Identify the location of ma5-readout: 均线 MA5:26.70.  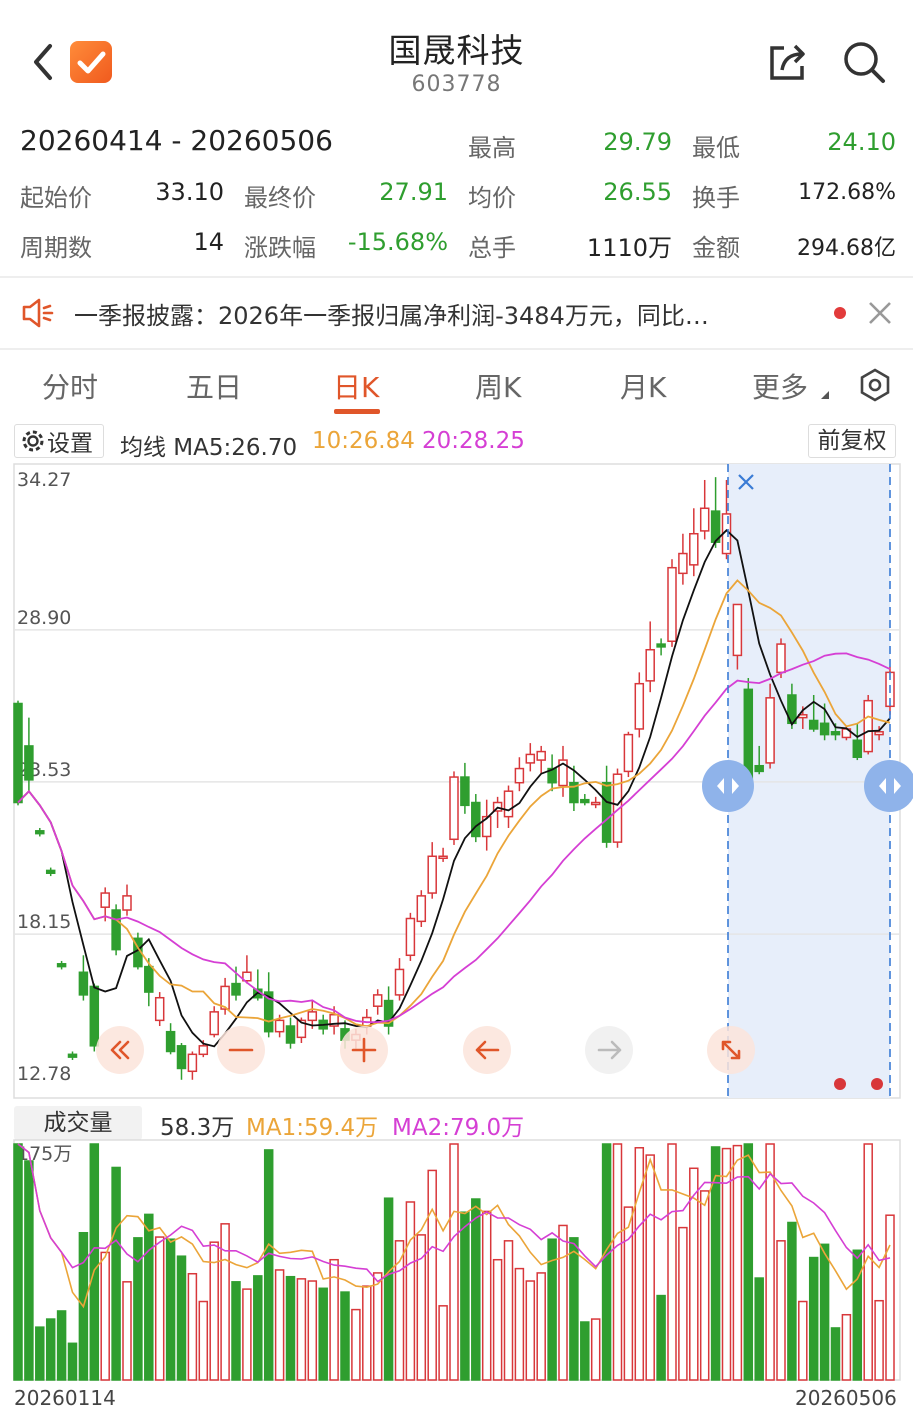
(209, 448).